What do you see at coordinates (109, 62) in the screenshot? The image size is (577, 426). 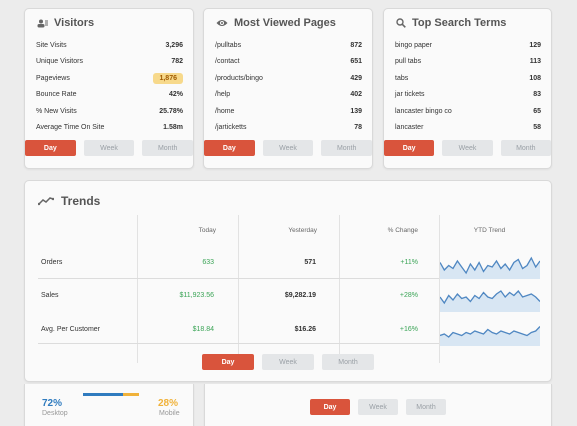 I see `list-item: Unique Visitors 782` at bounding box center [109, 62].